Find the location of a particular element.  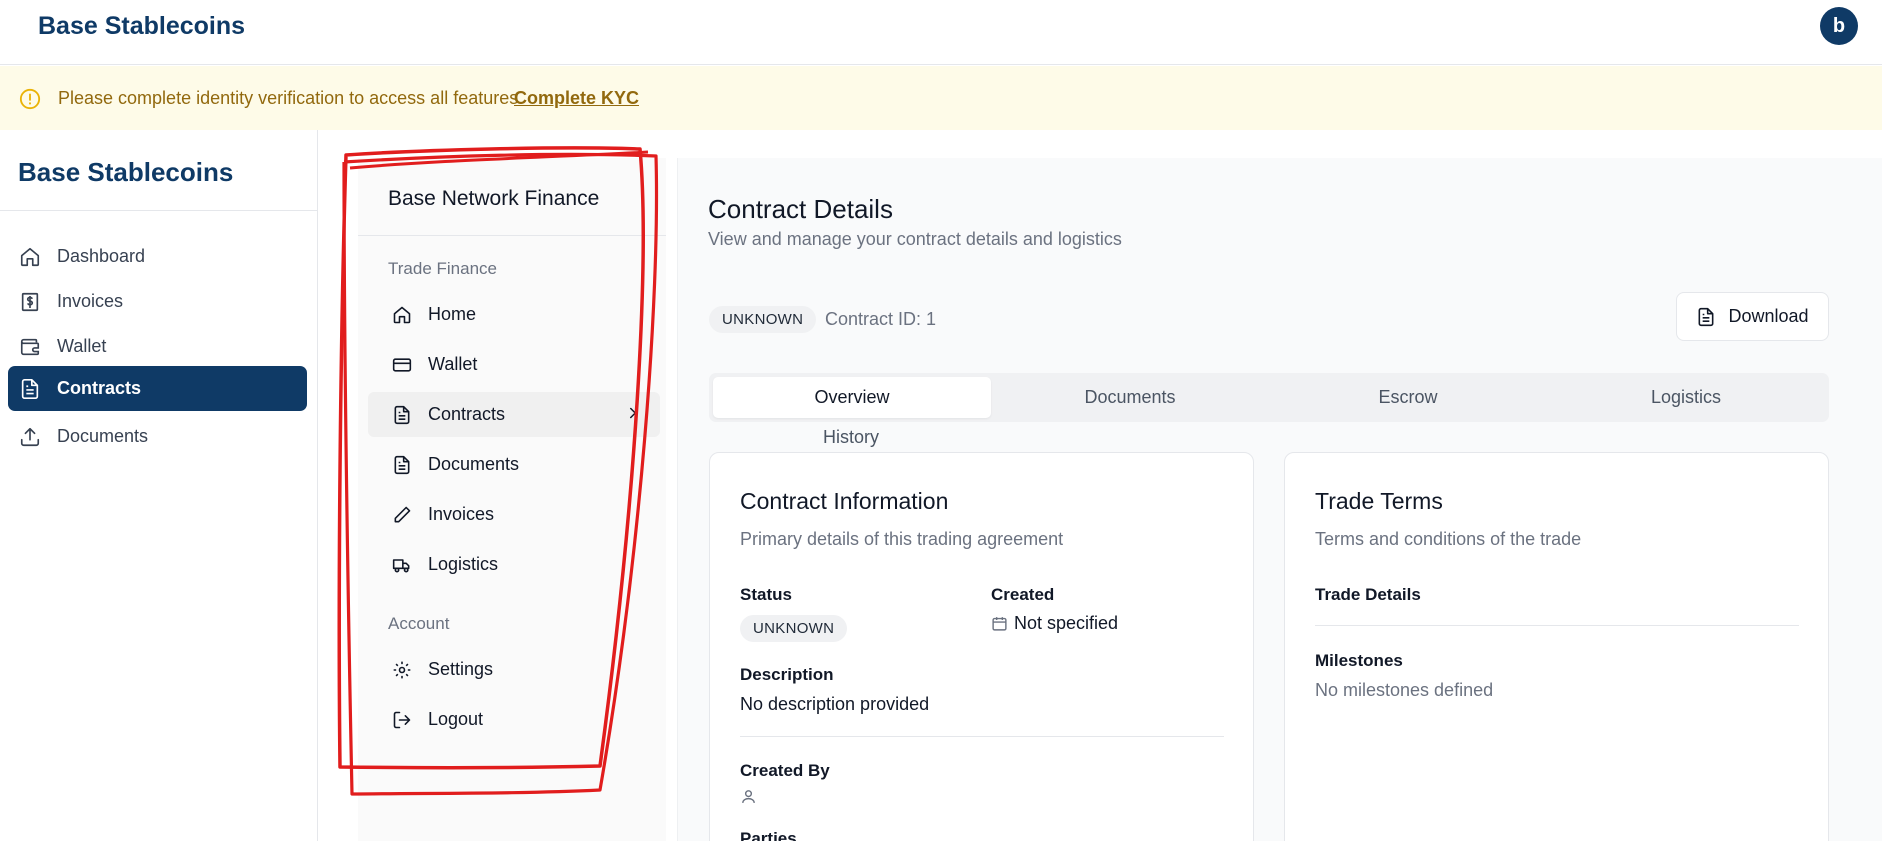

secondary-nav-title: Base Network Finance is located at coordinates (494, 198).